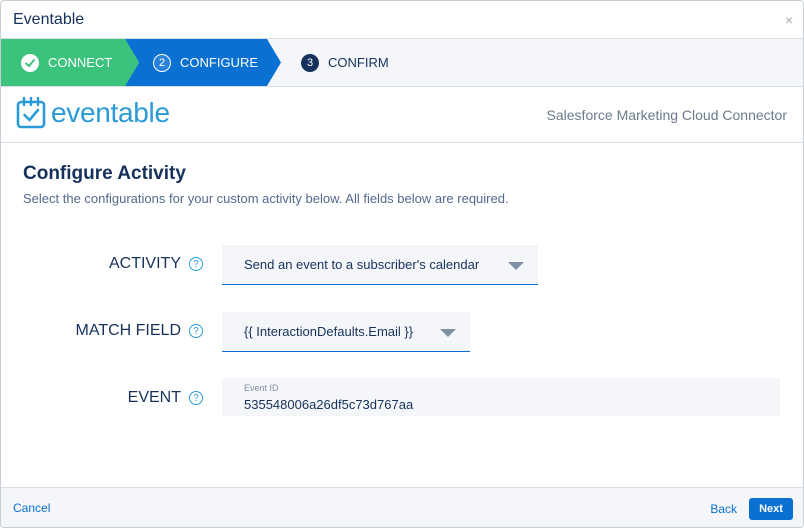 The height and width of the screenshot is (528, 804). I want to click on match-field-label-text: MATCH FIELD, so click(128, 330).